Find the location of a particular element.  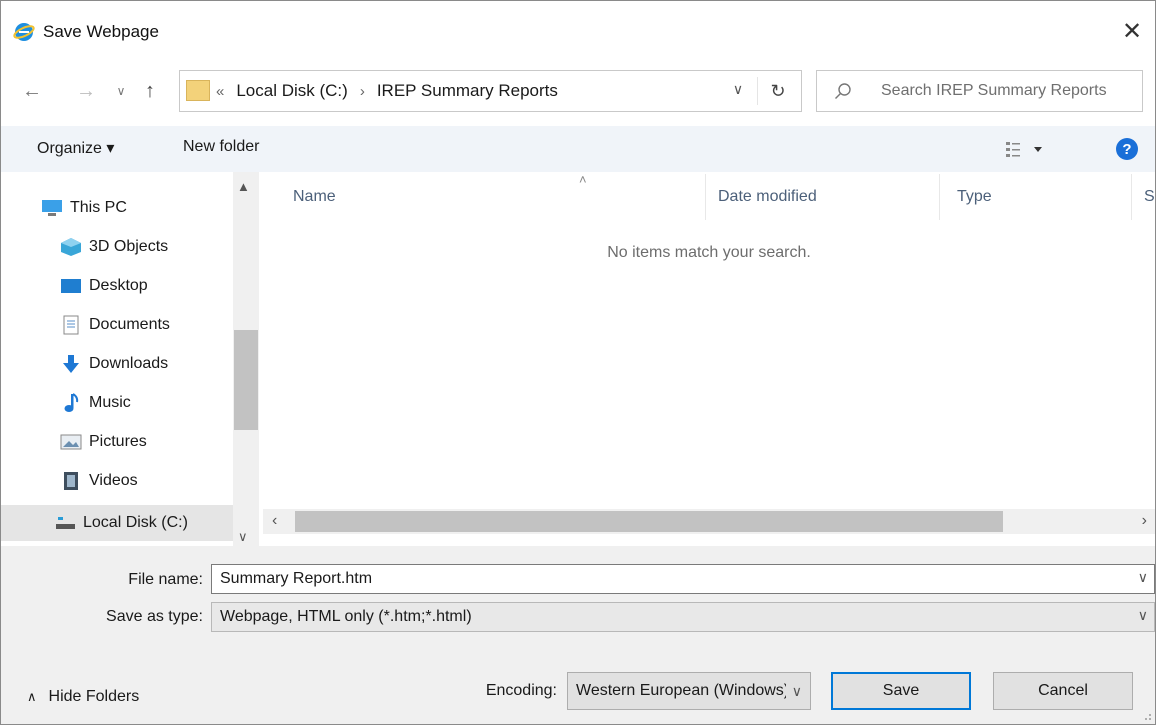

cancel-button: Cancel is located at coordinates (1063, 691).